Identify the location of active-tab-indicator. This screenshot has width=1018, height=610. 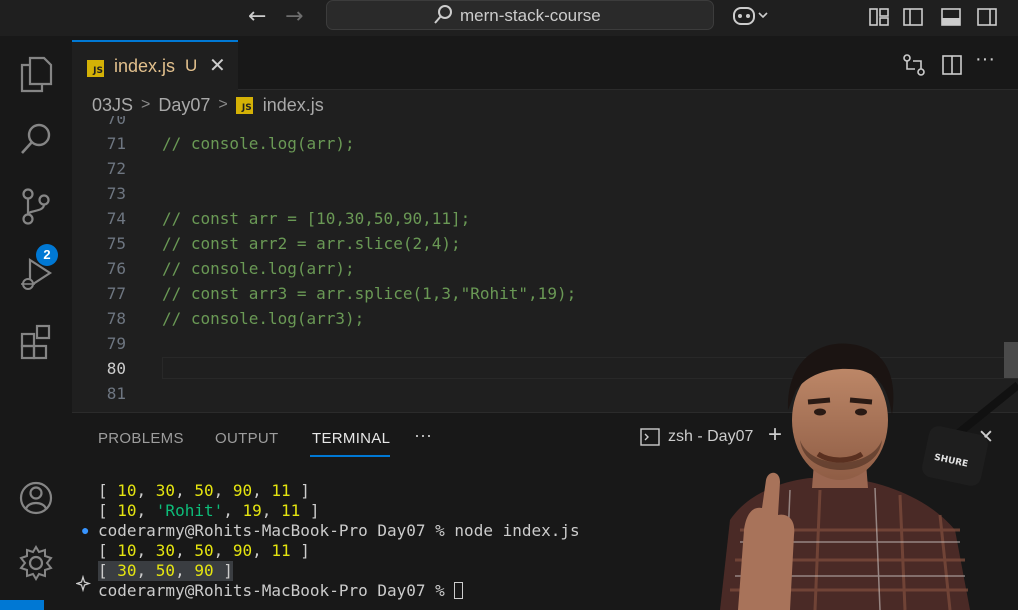
(350, 456).